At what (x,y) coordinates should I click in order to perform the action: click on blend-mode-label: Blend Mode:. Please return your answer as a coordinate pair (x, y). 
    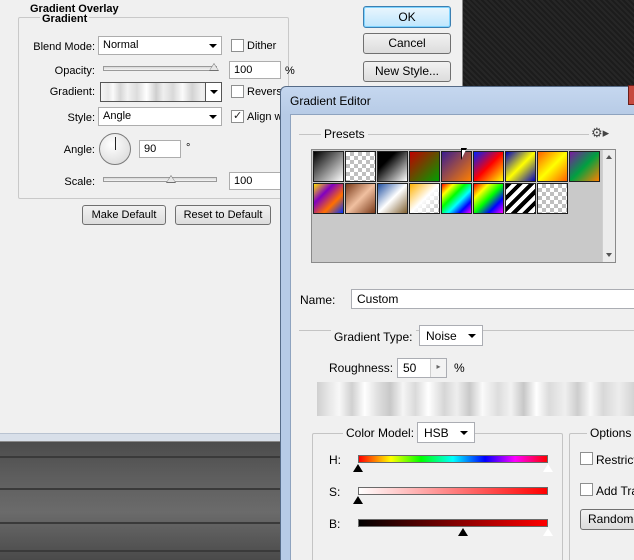
    Looking at the image, I should click on (64, 47).